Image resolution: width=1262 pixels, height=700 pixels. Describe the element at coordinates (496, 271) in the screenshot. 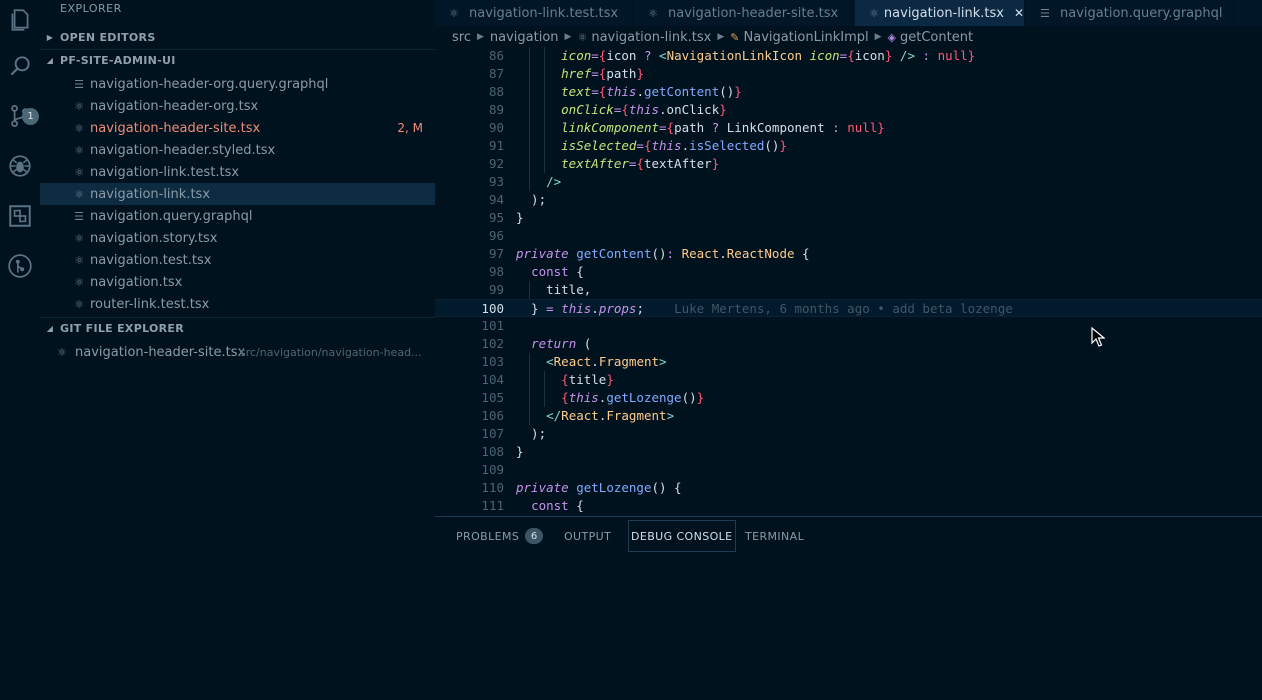

I see `line-number: 98` at that location.